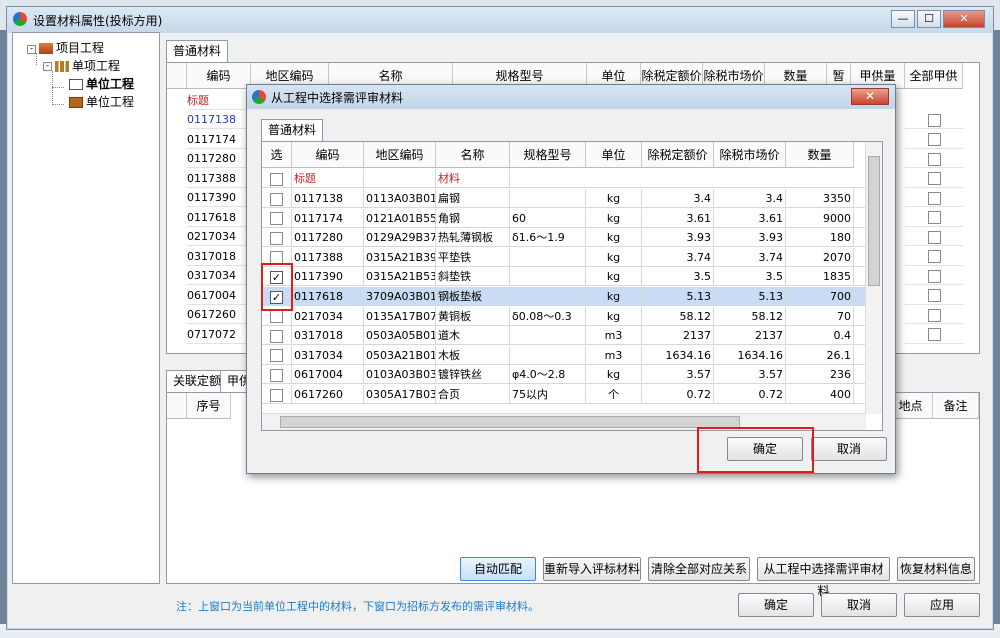  Describe the element at coordinates (219, 76) in the screenshot. I see `col-code: 编码` at that location.